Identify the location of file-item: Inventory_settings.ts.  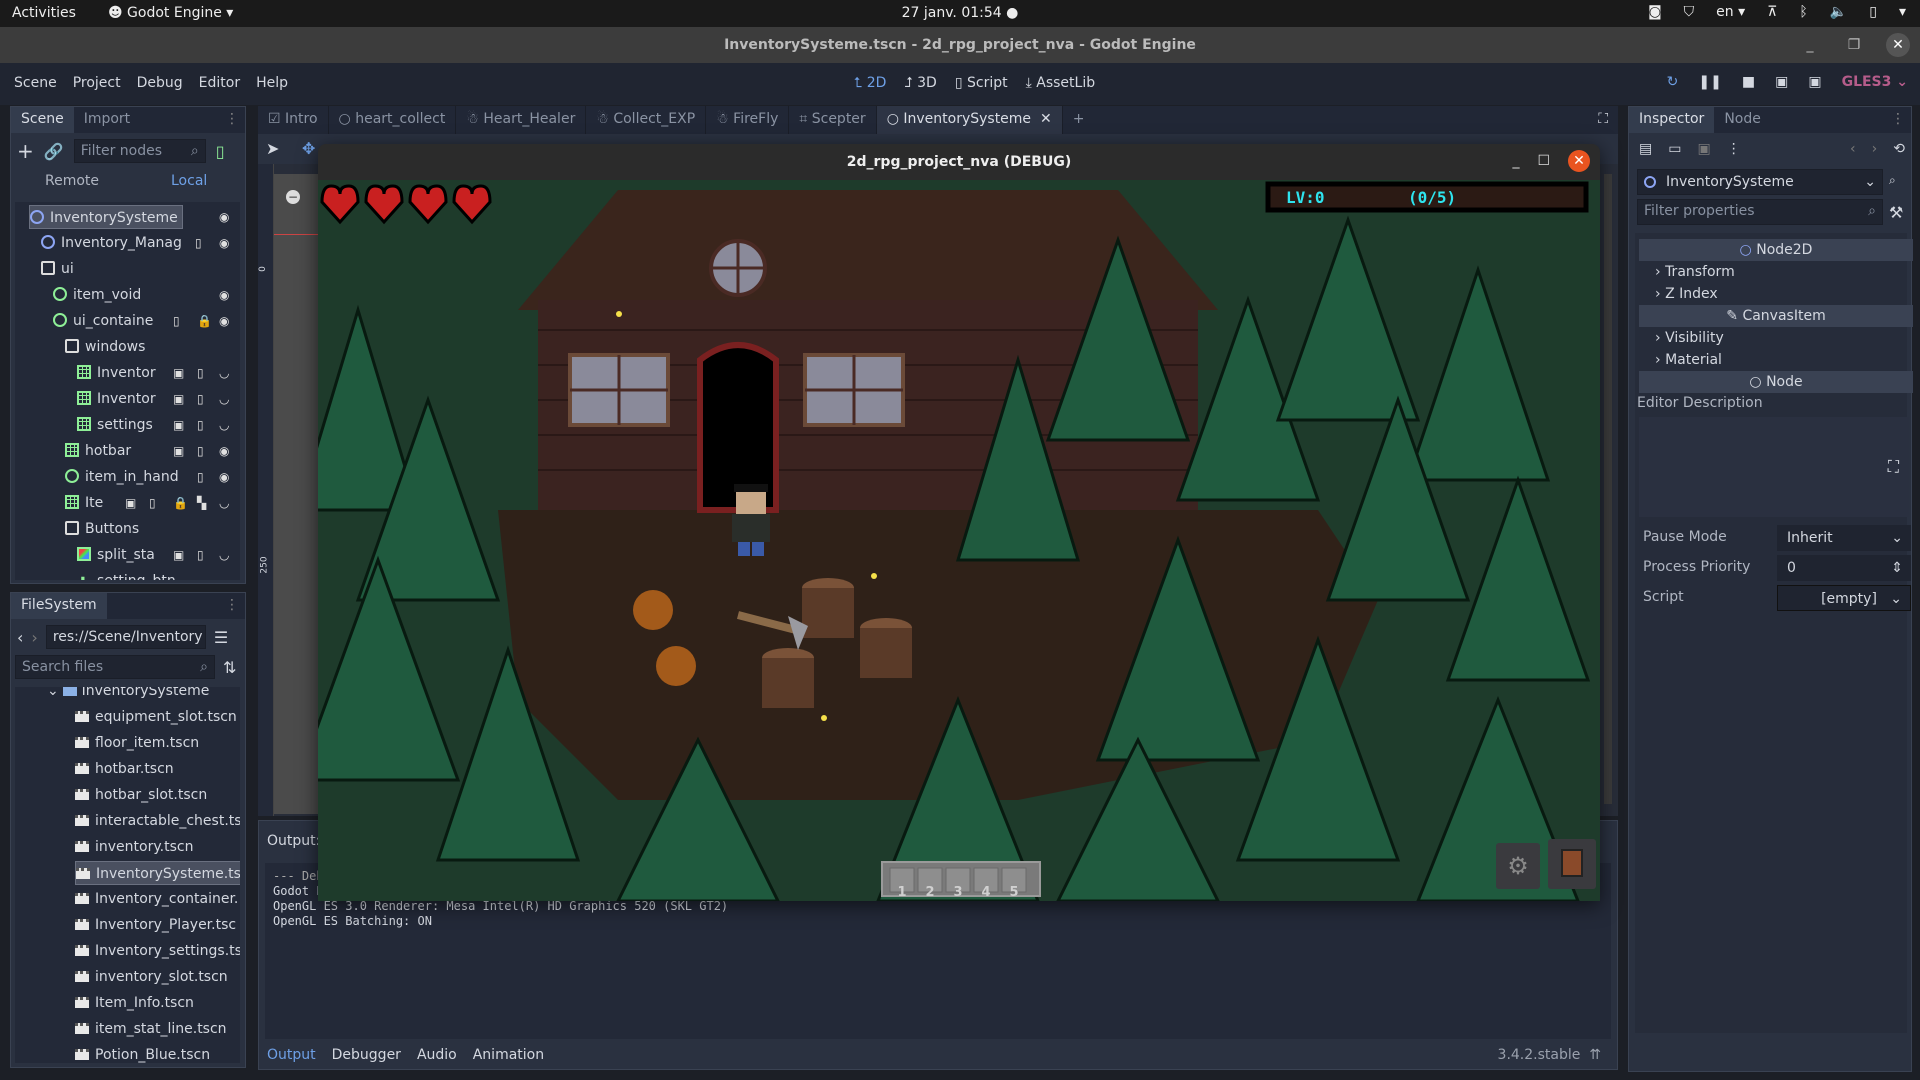
(157, 951).